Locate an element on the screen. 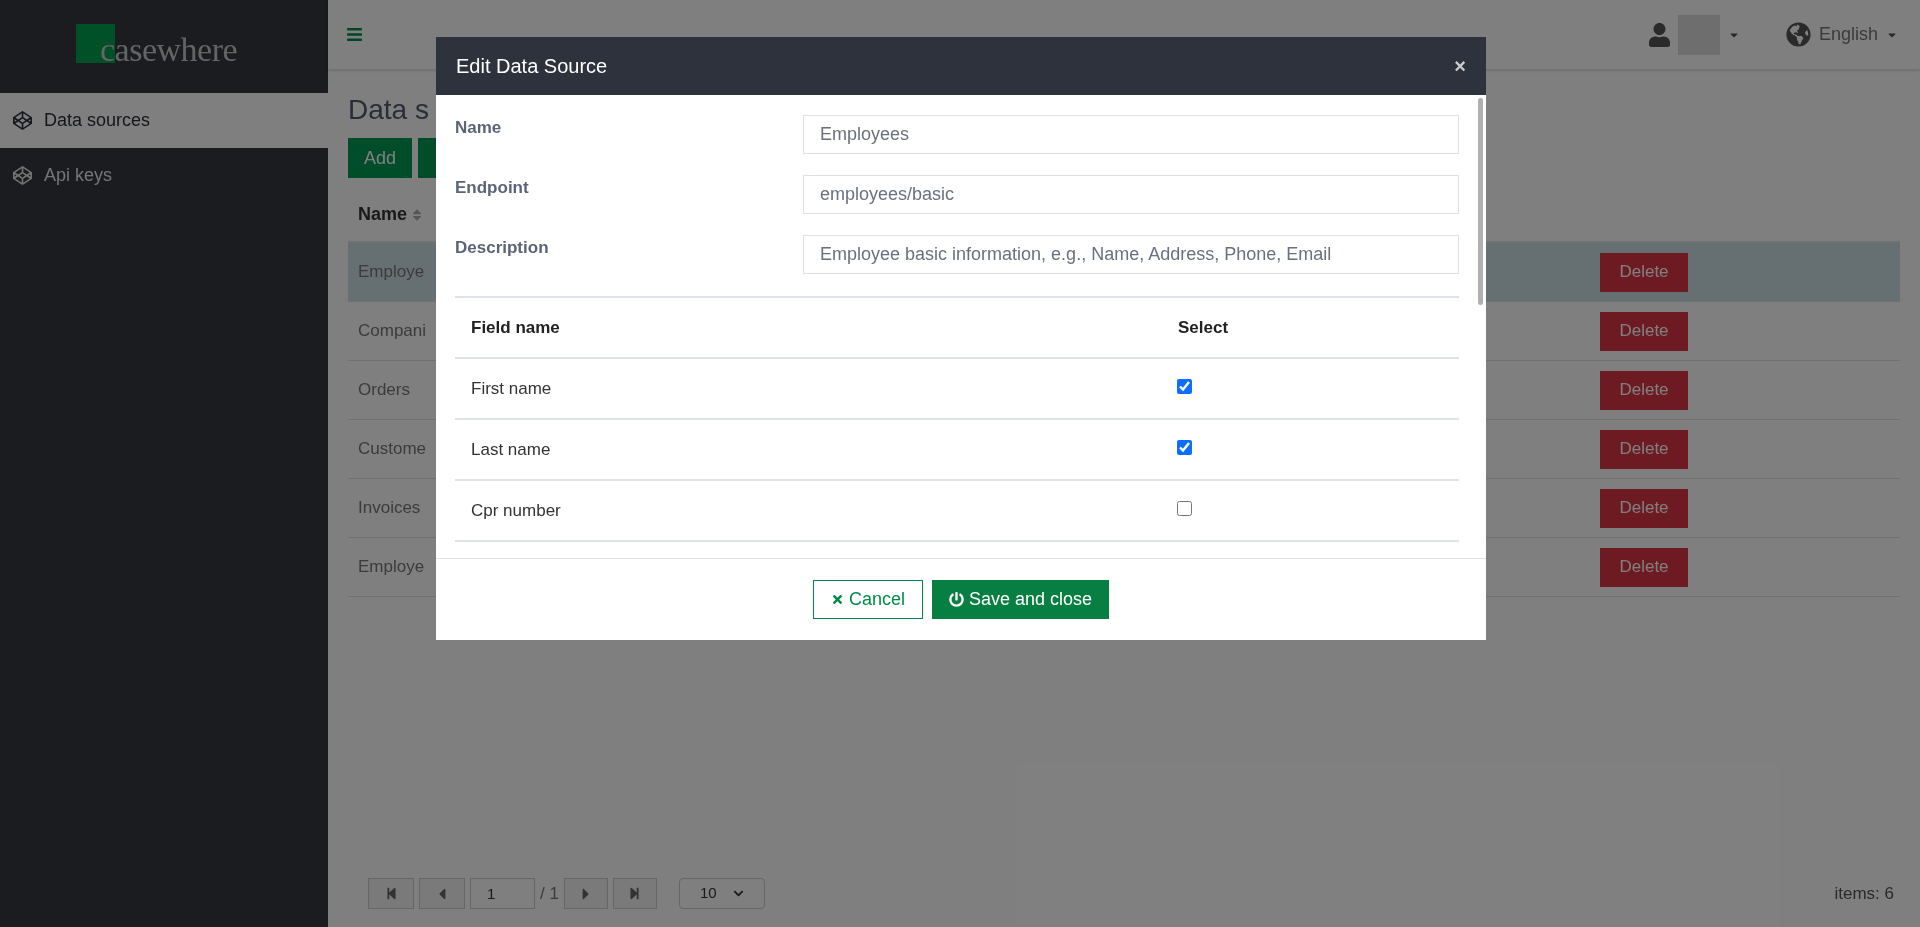  table-cell-text: Compani is located at coordinates (393, 331).